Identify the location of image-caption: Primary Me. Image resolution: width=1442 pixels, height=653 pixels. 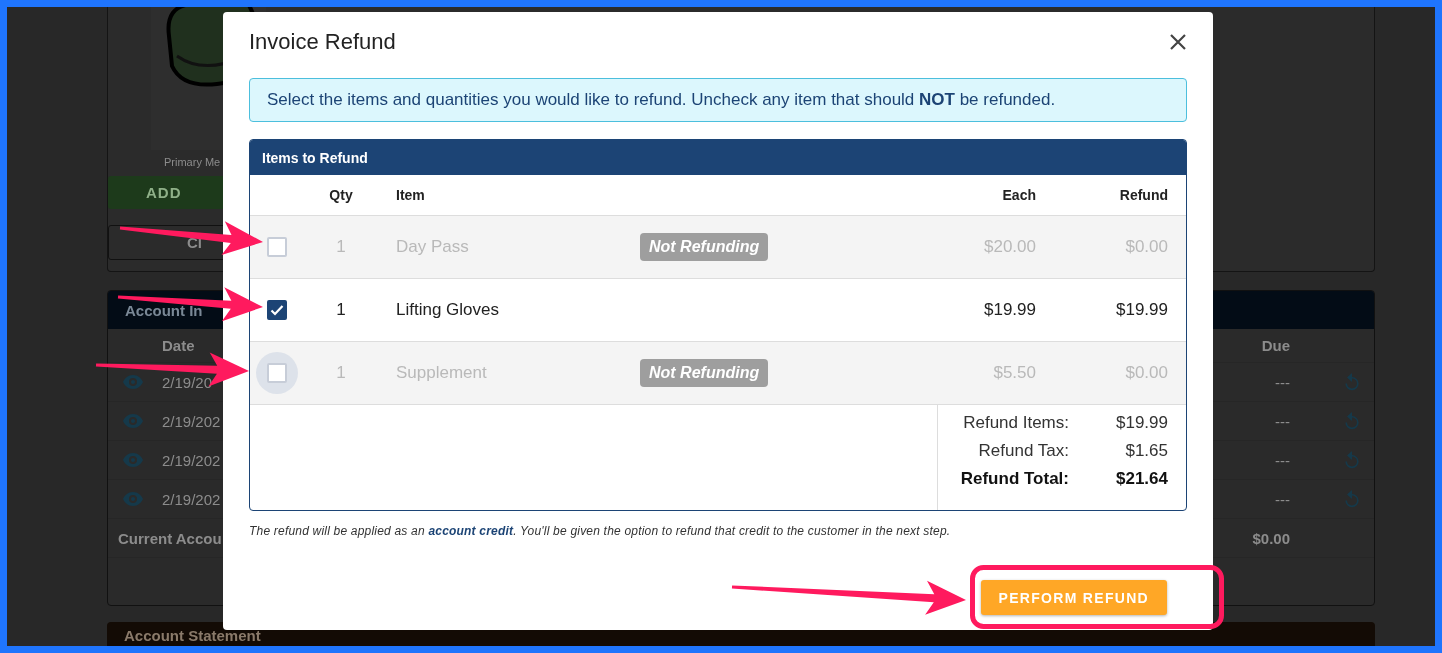
(192, 162).